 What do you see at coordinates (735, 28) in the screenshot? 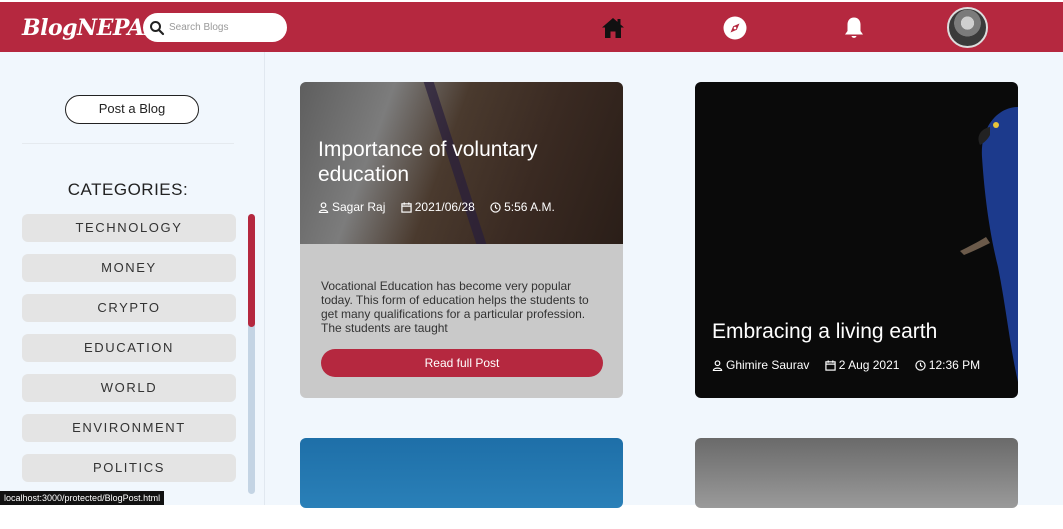
I see `compass-icon` at bounding box center [735, 28].